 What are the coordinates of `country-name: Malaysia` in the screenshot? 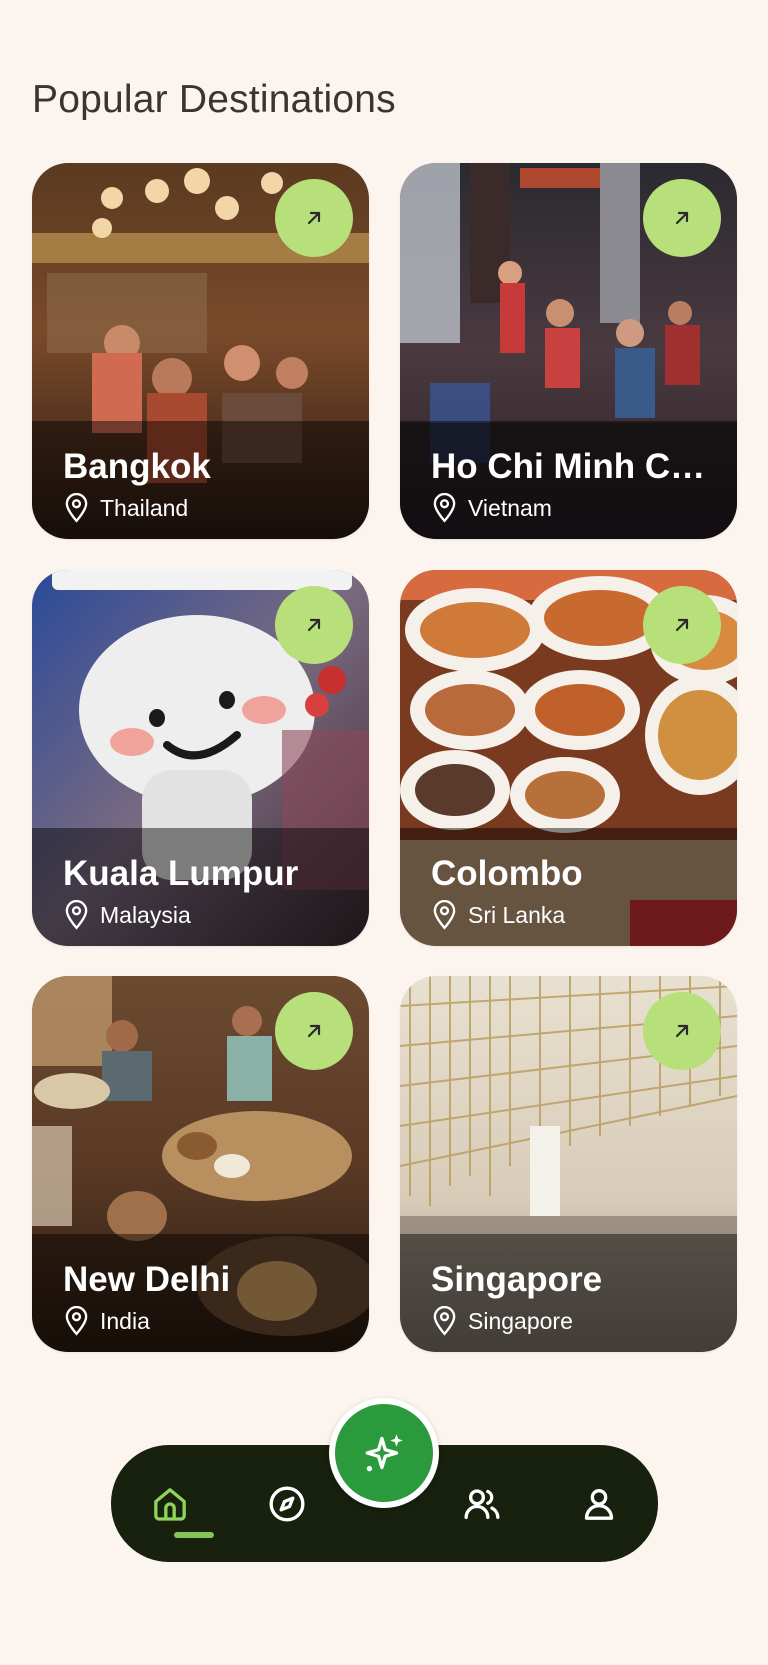 It's located at (145, 914).